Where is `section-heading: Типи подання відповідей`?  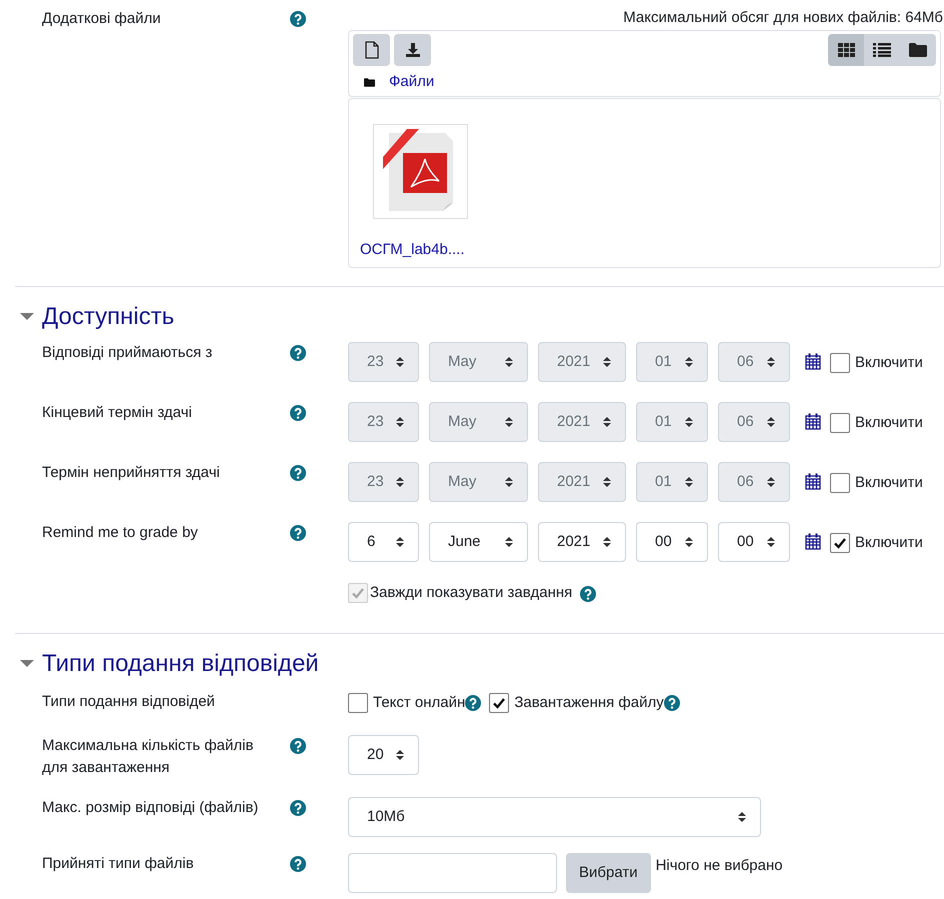
section-heading: Типи подання відповідей is located at coordinates (180, 664).